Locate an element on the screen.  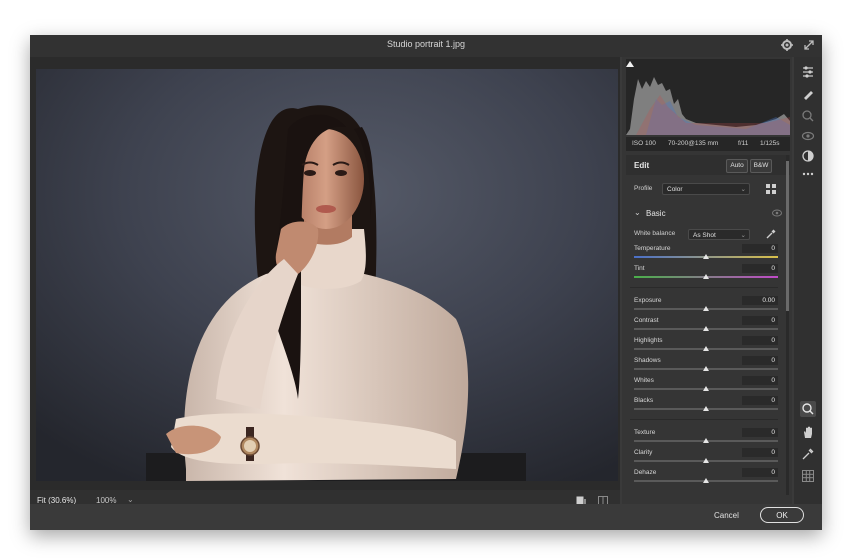
red-eye-icon is located at coordinates (808, 136).